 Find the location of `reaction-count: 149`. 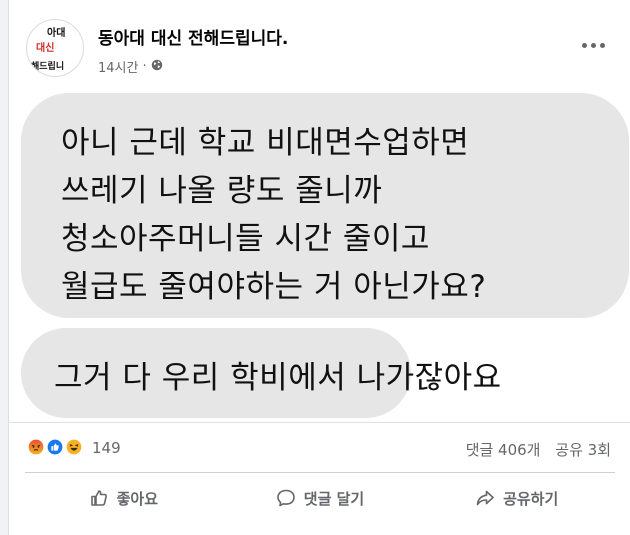

reaction-count: 149 is located at coordinates (106, 448).